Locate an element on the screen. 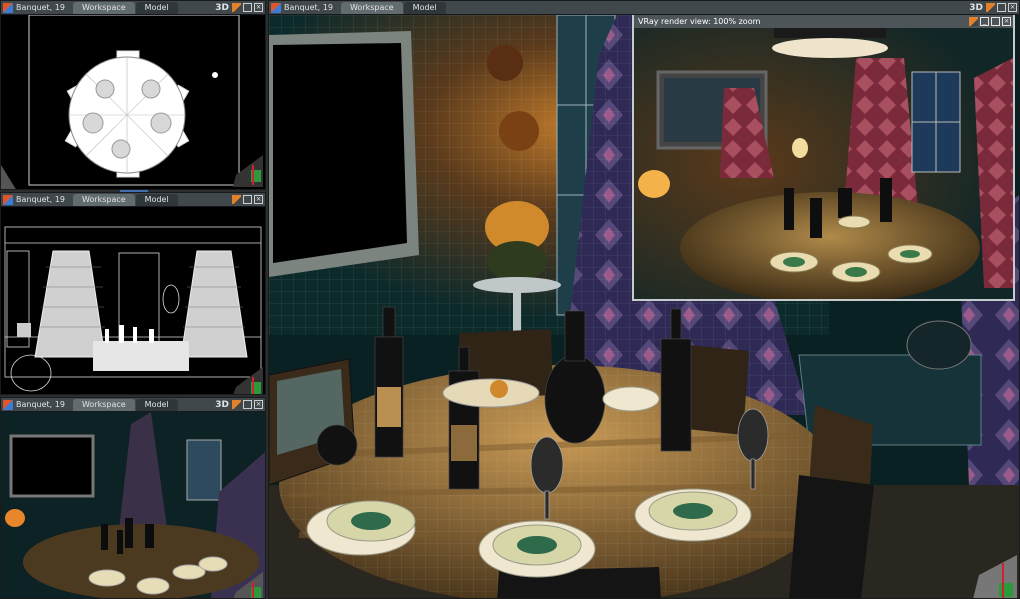  render-close-icon: × is located at coordinates (1006, 21).